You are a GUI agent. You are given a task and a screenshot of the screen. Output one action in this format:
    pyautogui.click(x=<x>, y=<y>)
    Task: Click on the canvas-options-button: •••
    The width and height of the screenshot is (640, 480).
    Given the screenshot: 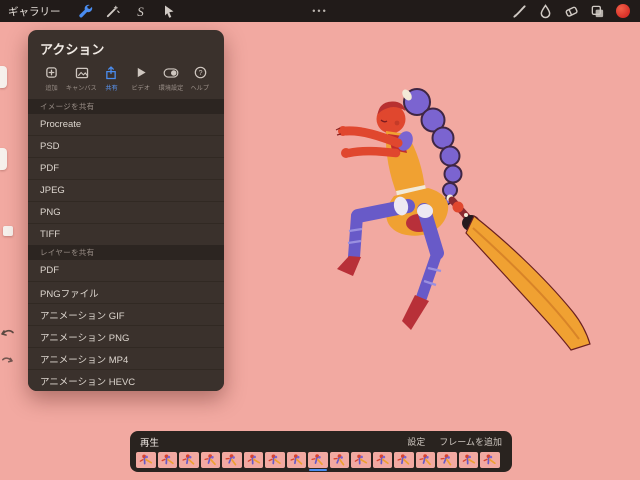 What is the action you would take?
    pyautogui.click(x=319, y=11)
    